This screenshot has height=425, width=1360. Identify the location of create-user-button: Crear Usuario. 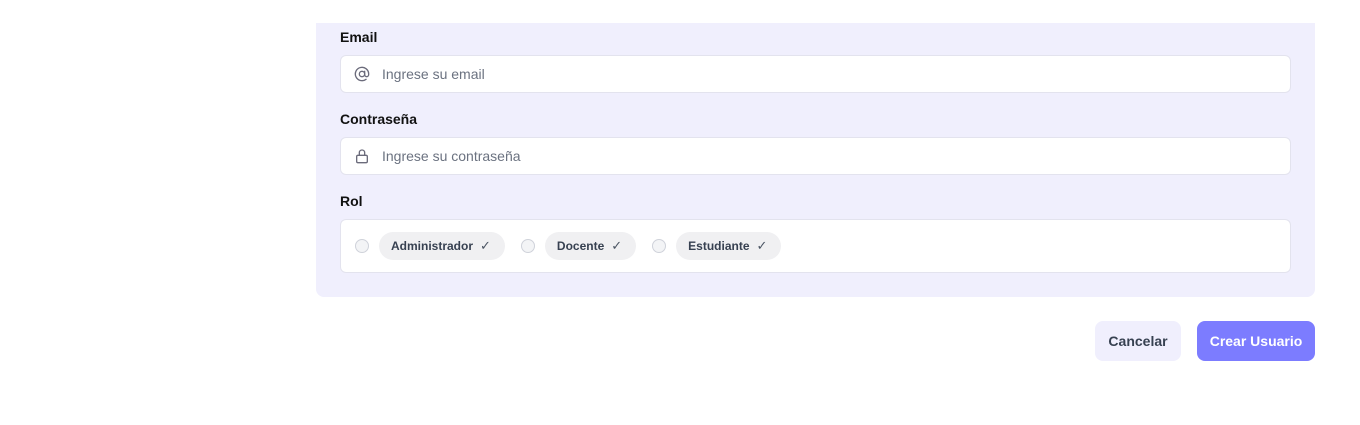
(1256, 341).